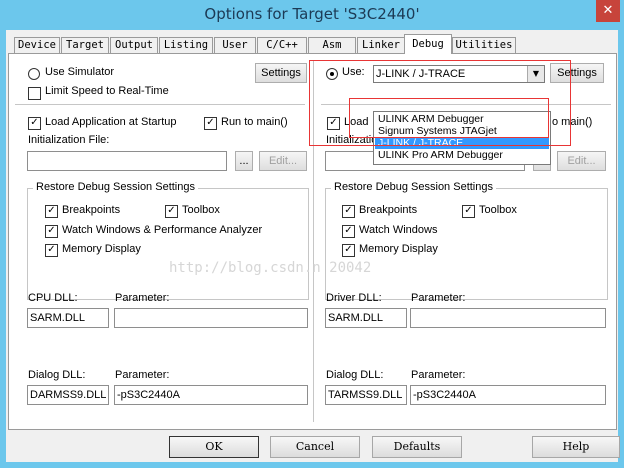  What do you see at coordinates (381, 45) in the screenshot?
I see `tab-linker: Linker` at bounding box center [381, 45].